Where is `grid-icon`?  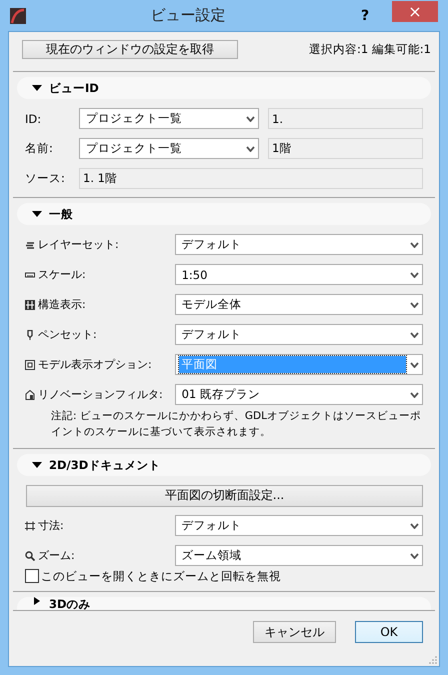 grid-icon is located at coordinates (30, 305).